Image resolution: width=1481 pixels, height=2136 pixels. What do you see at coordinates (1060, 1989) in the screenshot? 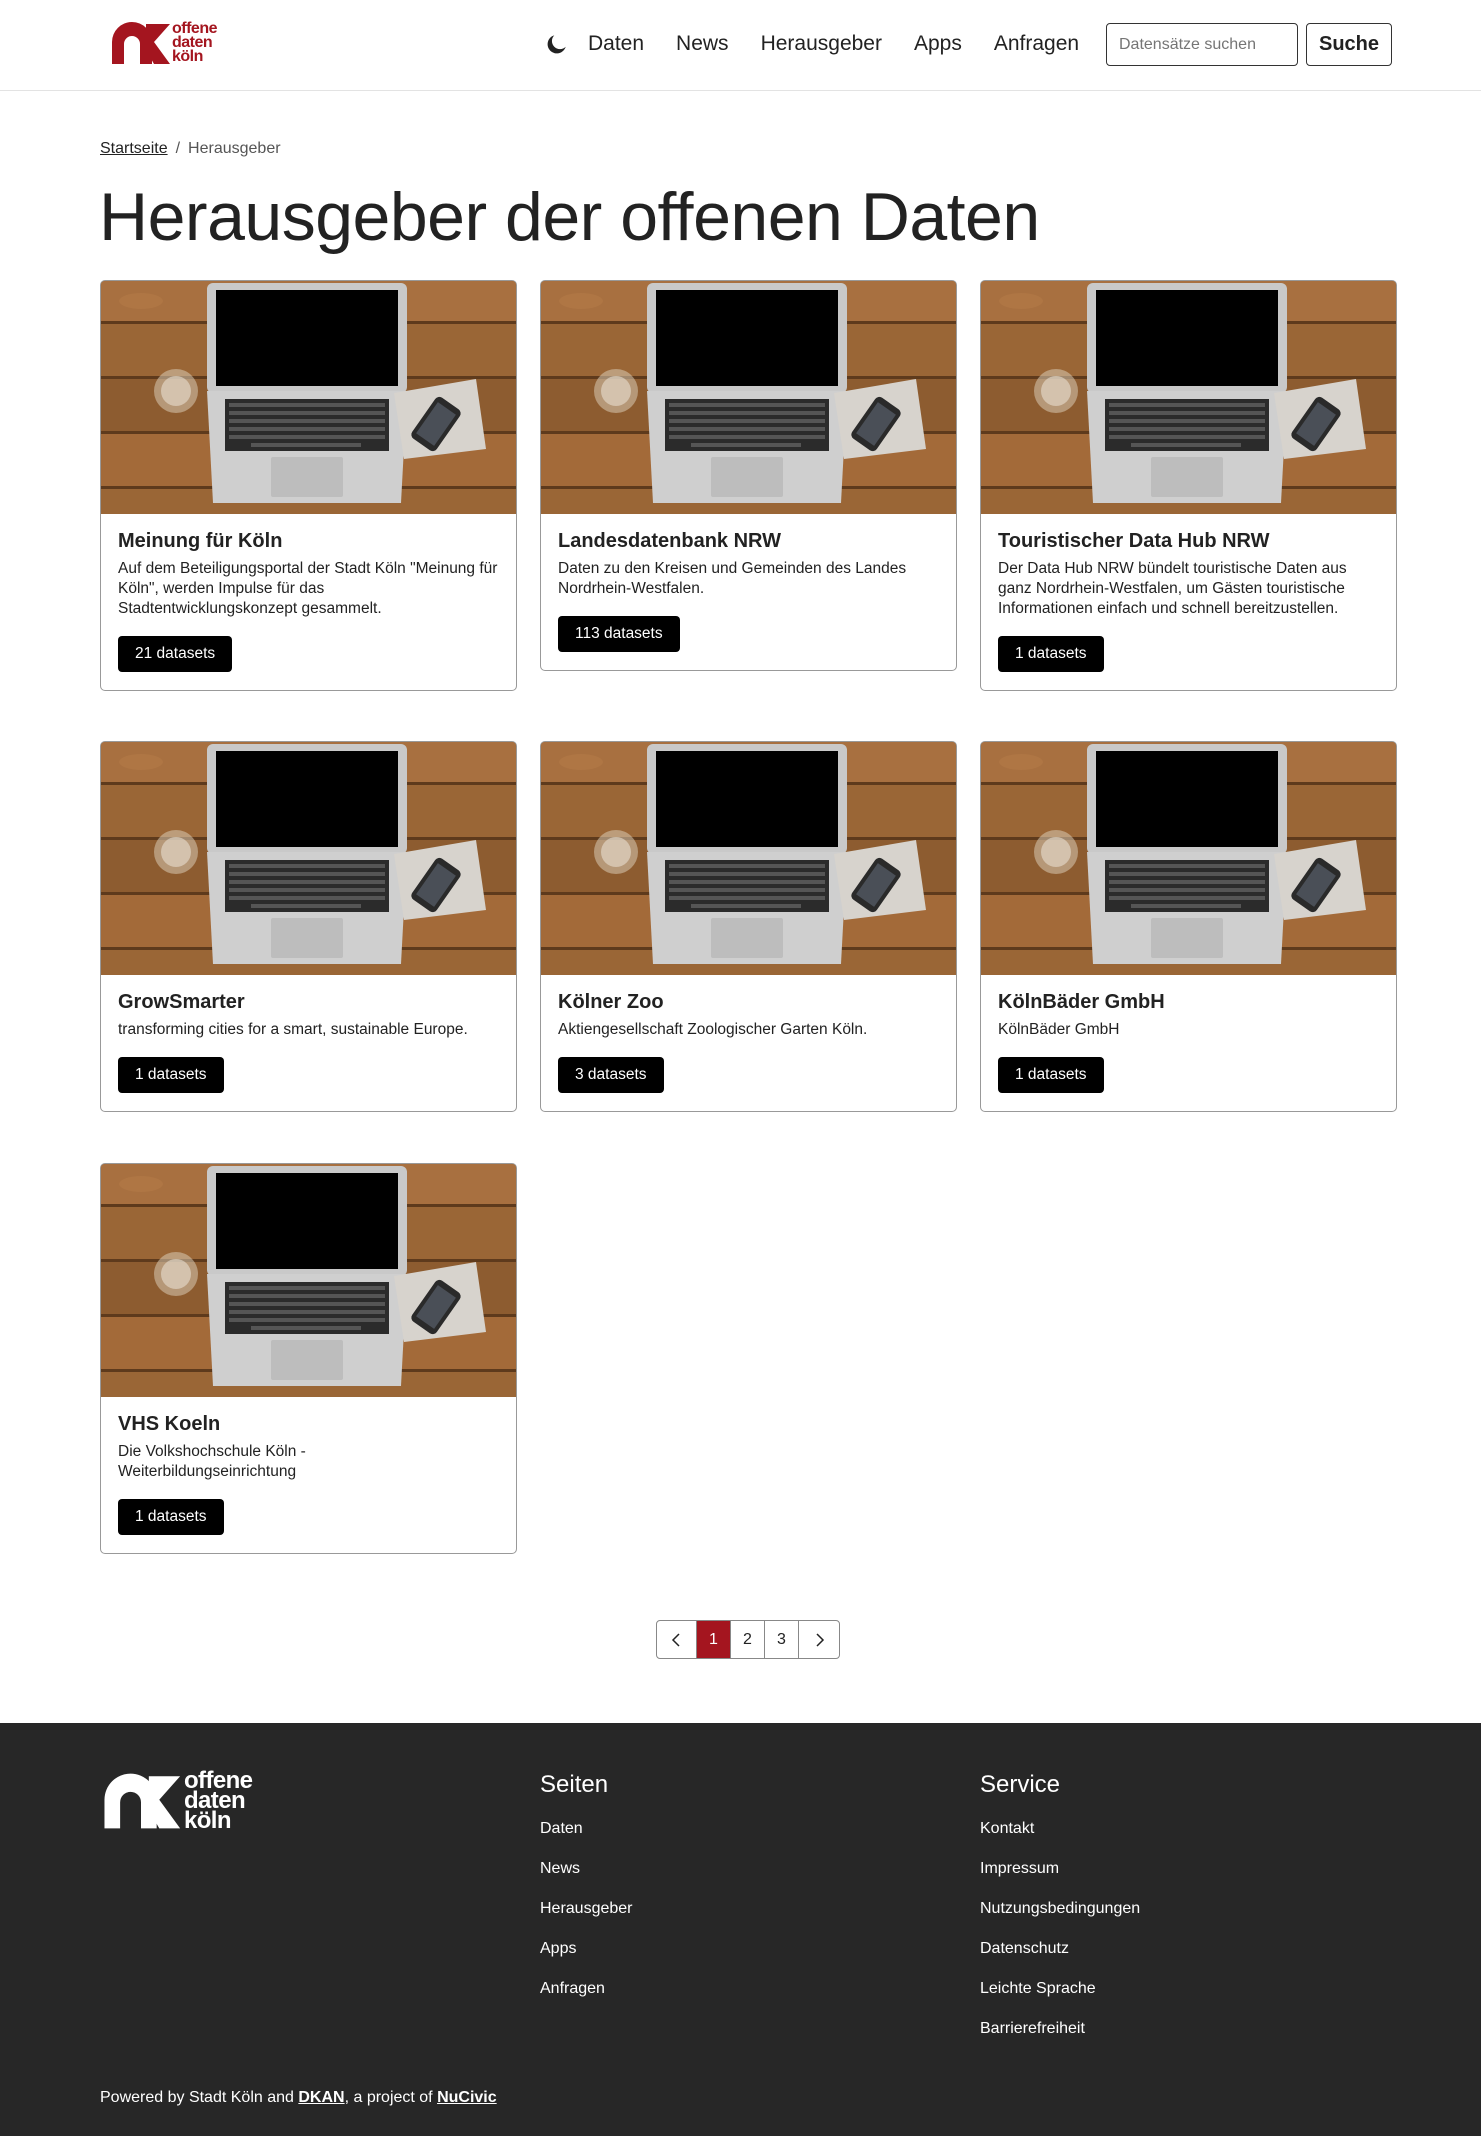
I see `footer-link-leichte-sprache: Leichte Sprache` at bounding box center [1060, 1989].